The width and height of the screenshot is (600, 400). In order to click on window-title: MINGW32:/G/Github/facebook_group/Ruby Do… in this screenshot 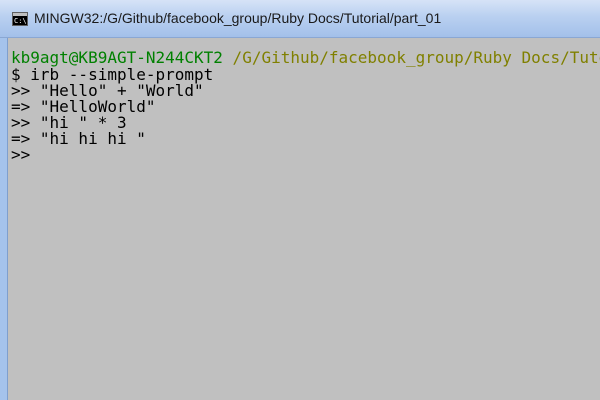, I will do `click(238, 18)`.